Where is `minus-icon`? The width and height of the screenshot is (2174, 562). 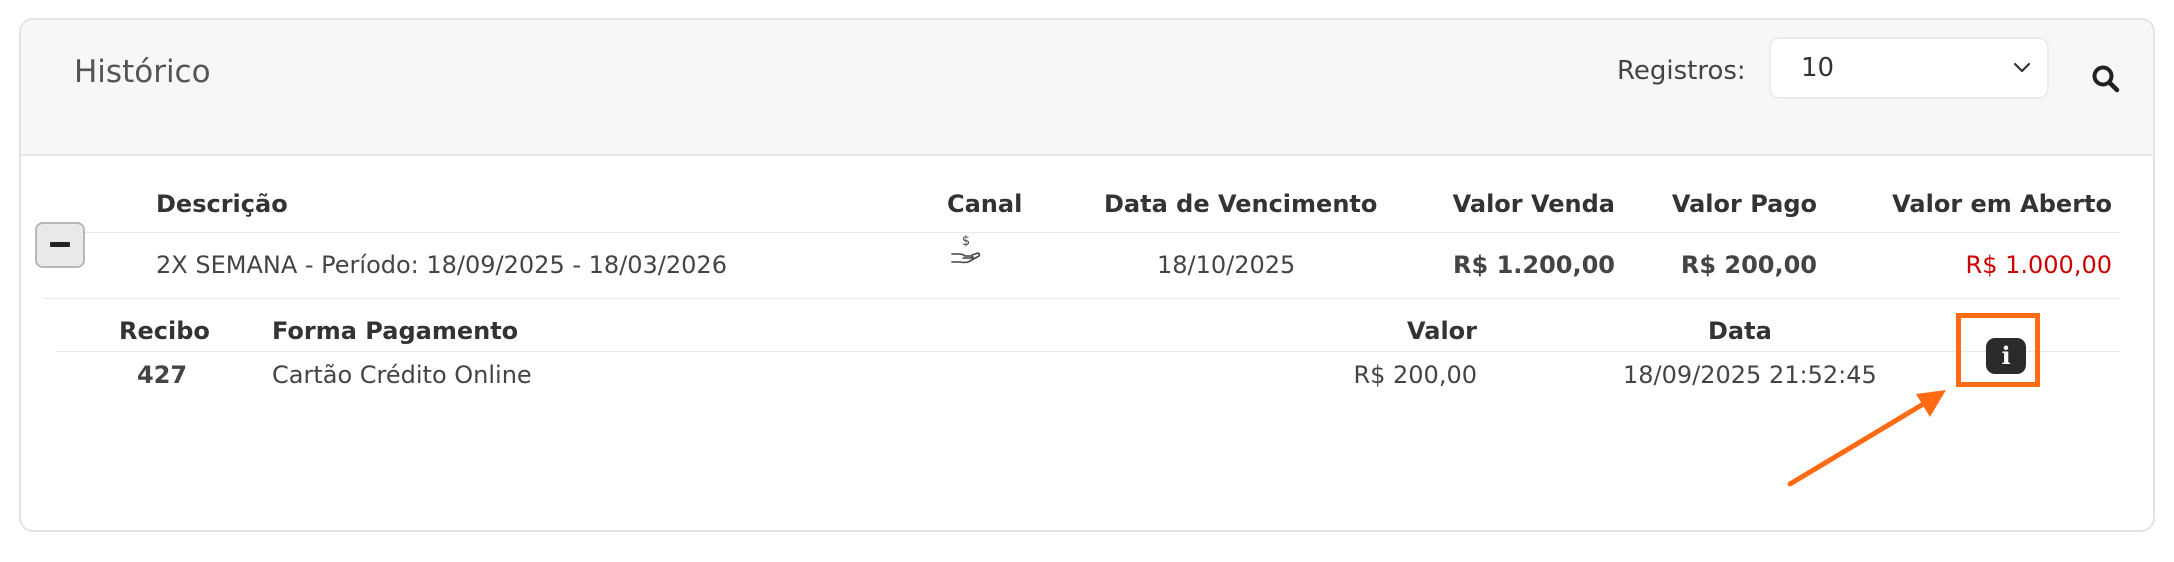
minus-icon is located at coordinates (60, 244).